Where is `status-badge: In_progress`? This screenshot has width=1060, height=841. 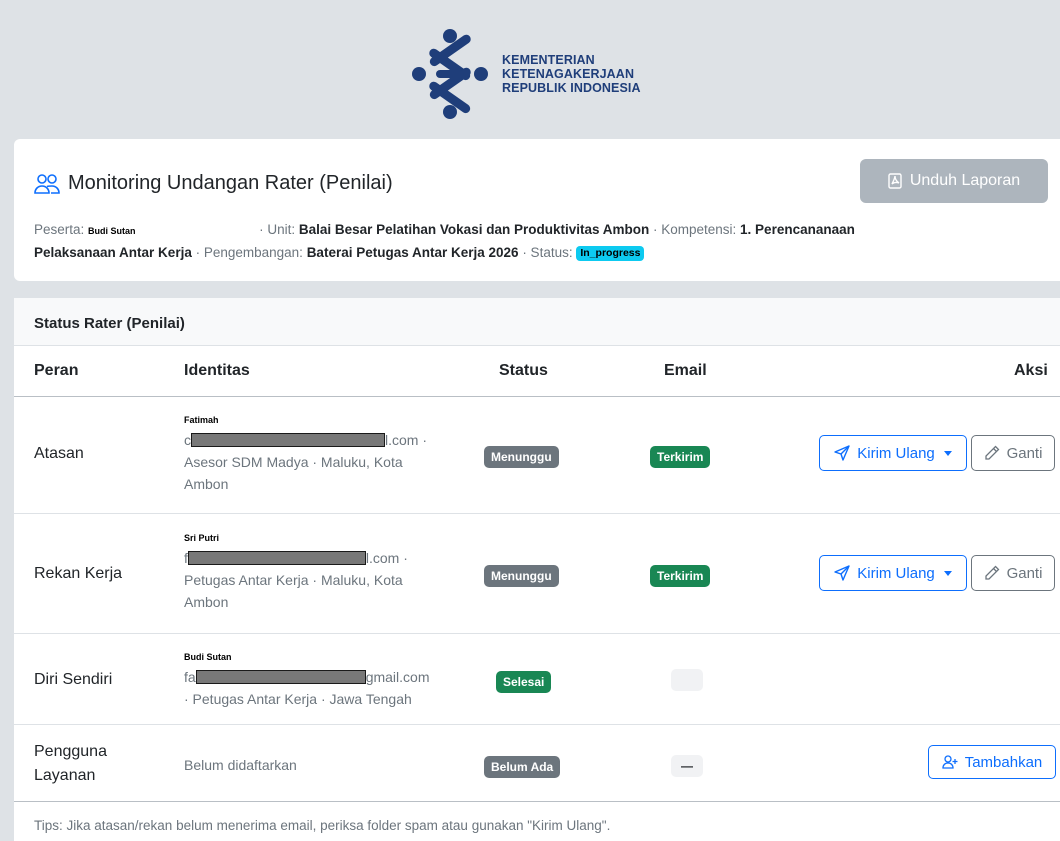 status-badge: In_progress is located at coordinates (610, 253).